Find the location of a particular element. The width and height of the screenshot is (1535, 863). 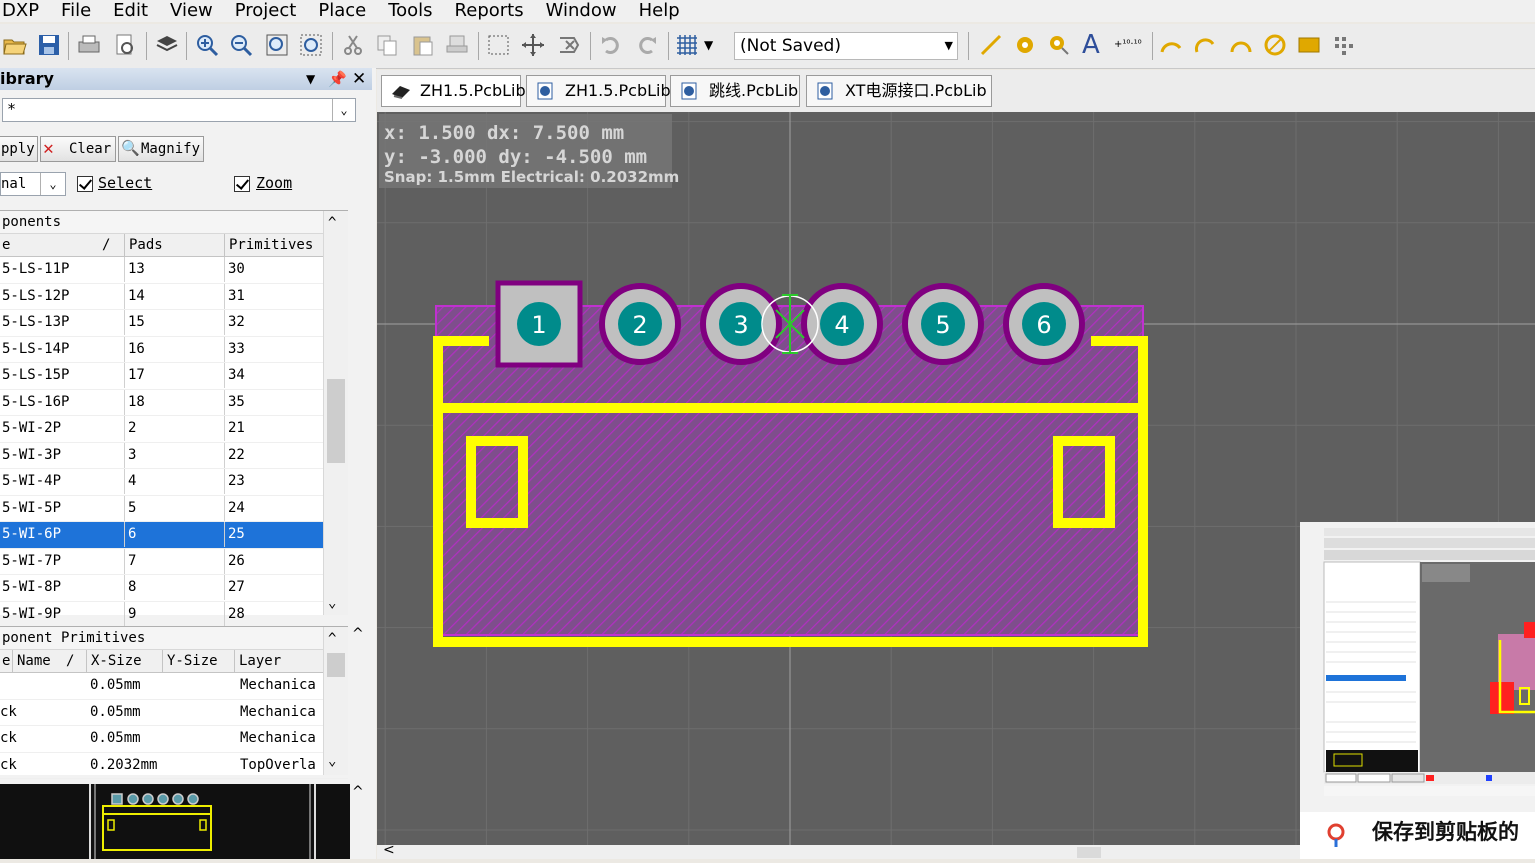

via-icon is located at coordinates (1059, 45).